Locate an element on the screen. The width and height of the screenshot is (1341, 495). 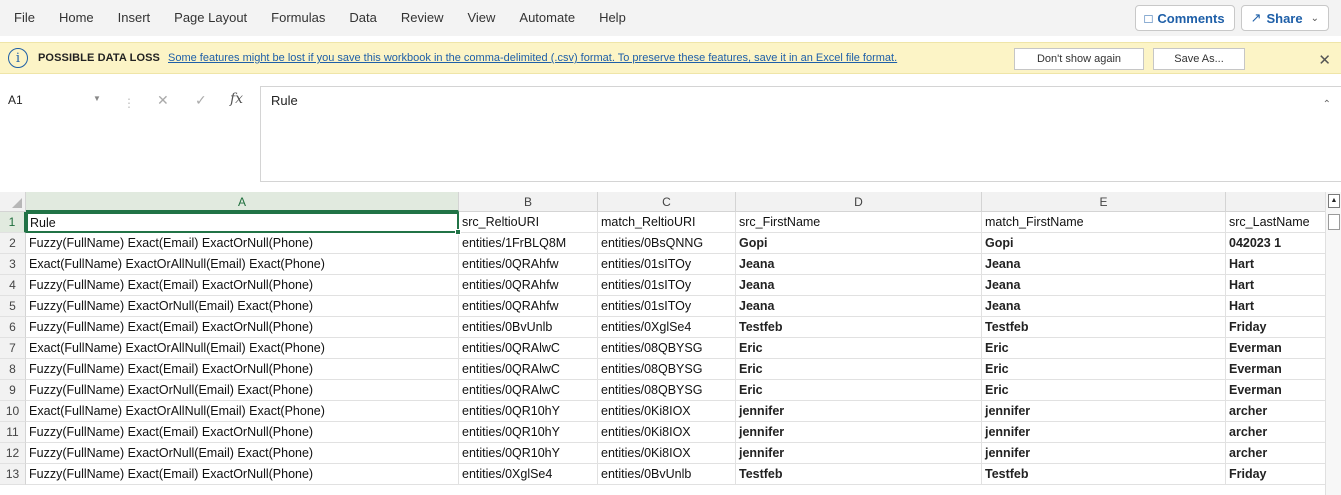
menu-review: Review is located at coordinates (422, 18).